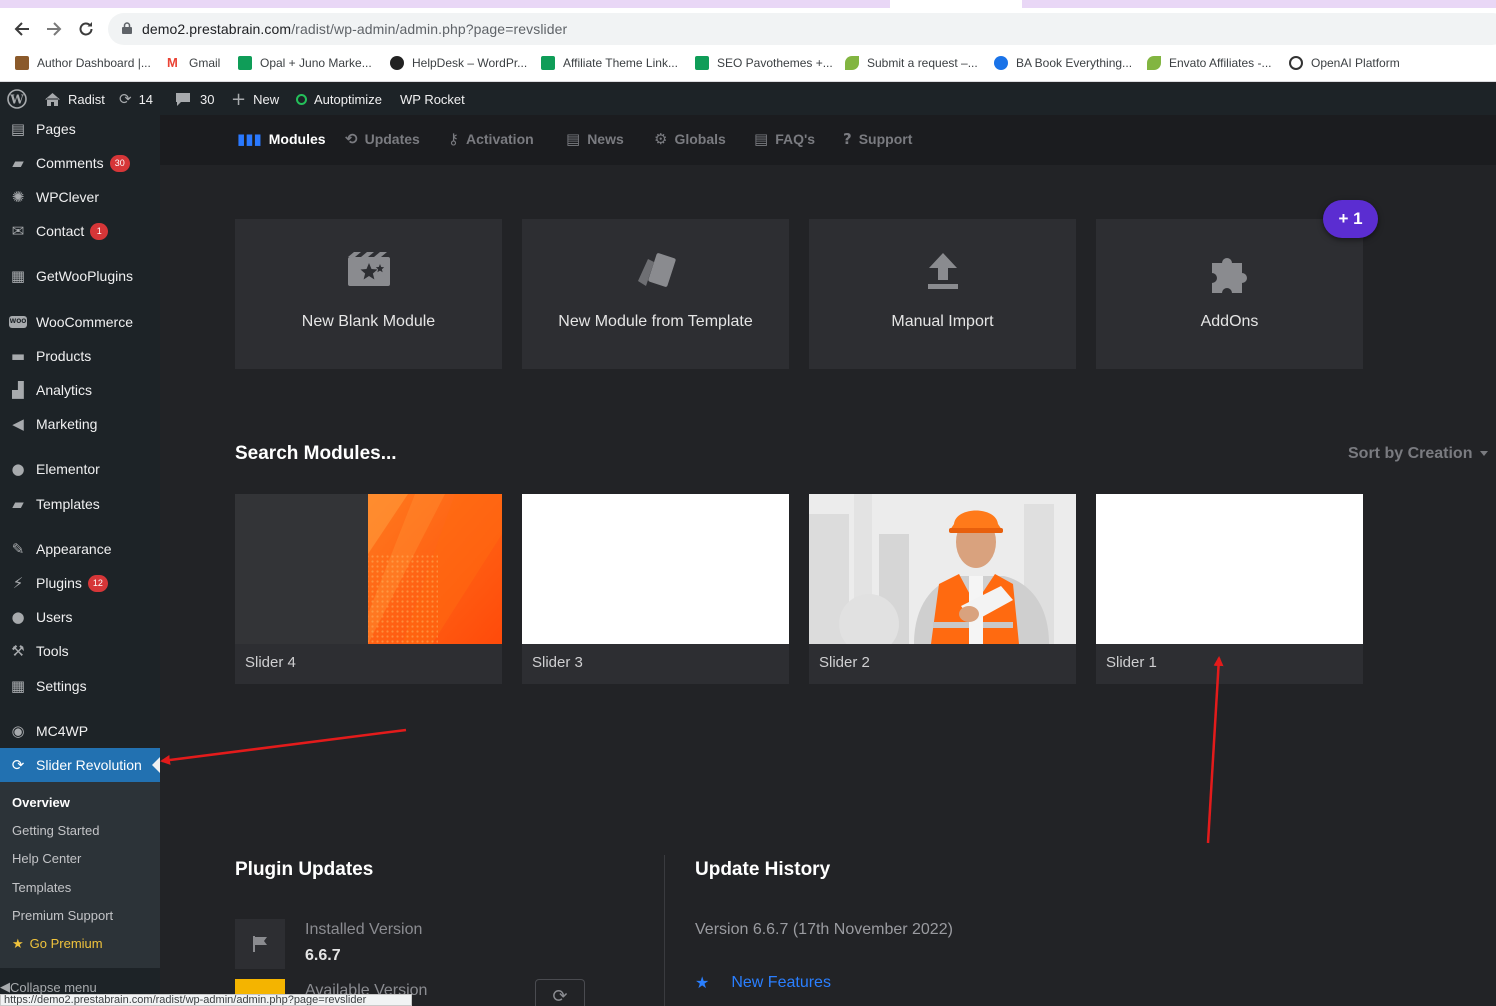  What do you see at coordinates (397, 63) in the screenshot?
I see `globe-icon` at bounding box center [397, 63].